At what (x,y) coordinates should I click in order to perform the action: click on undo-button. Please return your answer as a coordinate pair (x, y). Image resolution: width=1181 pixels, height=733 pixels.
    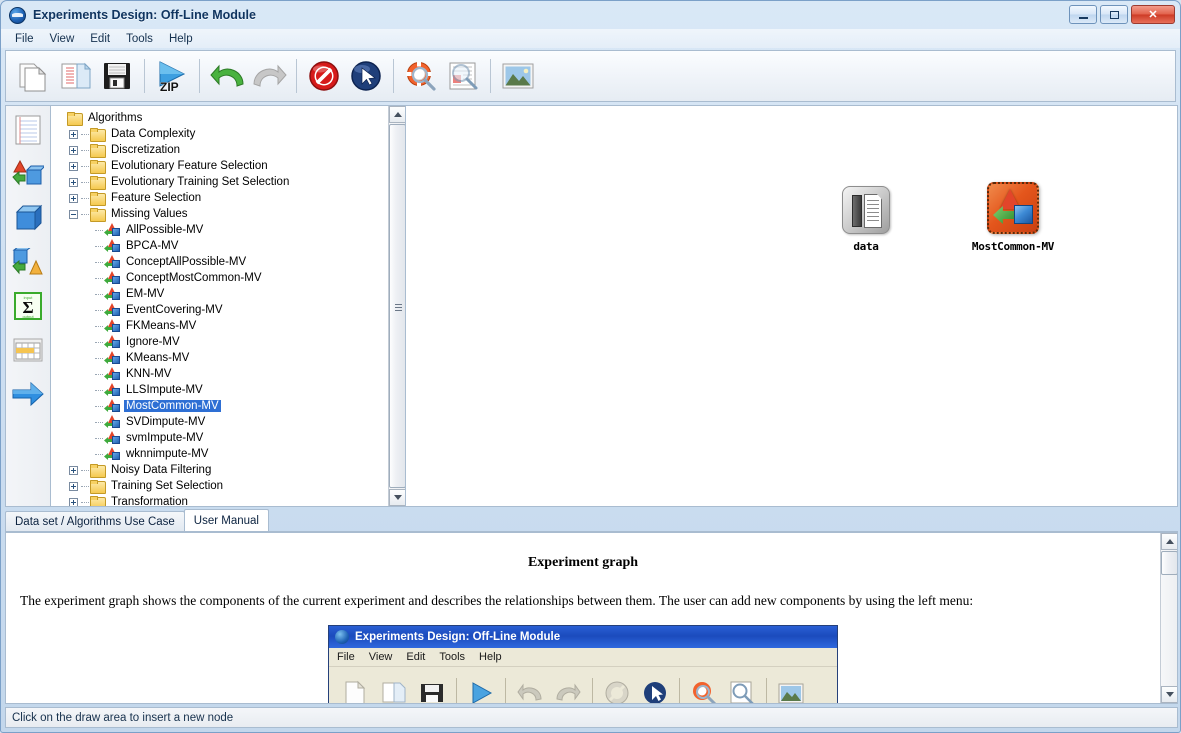
    Looking at the image, I should click on (227, 76).